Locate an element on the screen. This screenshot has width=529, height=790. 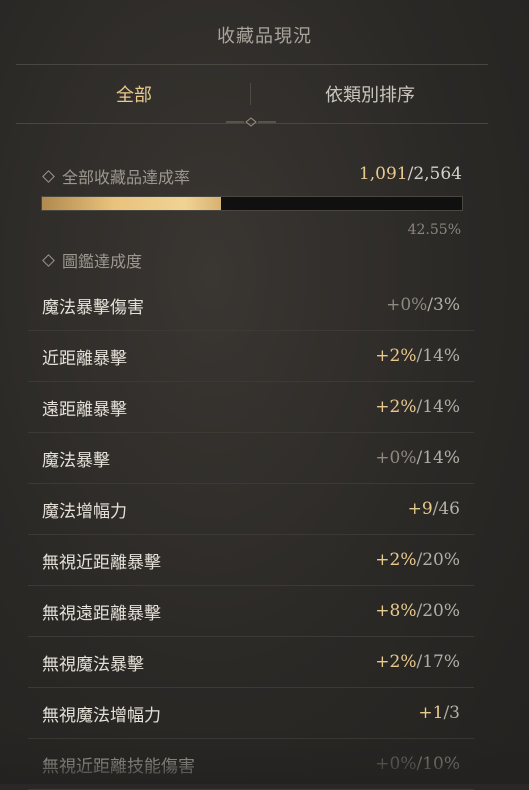
stat-max: /10% is located at coordinates (438, 764).